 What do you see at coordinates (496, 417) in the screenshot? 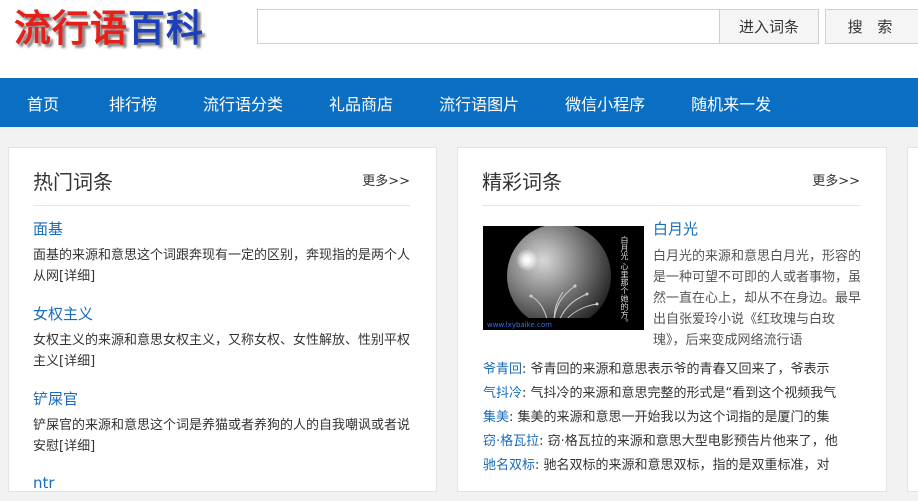
I see `entry-key-link: 集美` at bounding box center [496, 417].